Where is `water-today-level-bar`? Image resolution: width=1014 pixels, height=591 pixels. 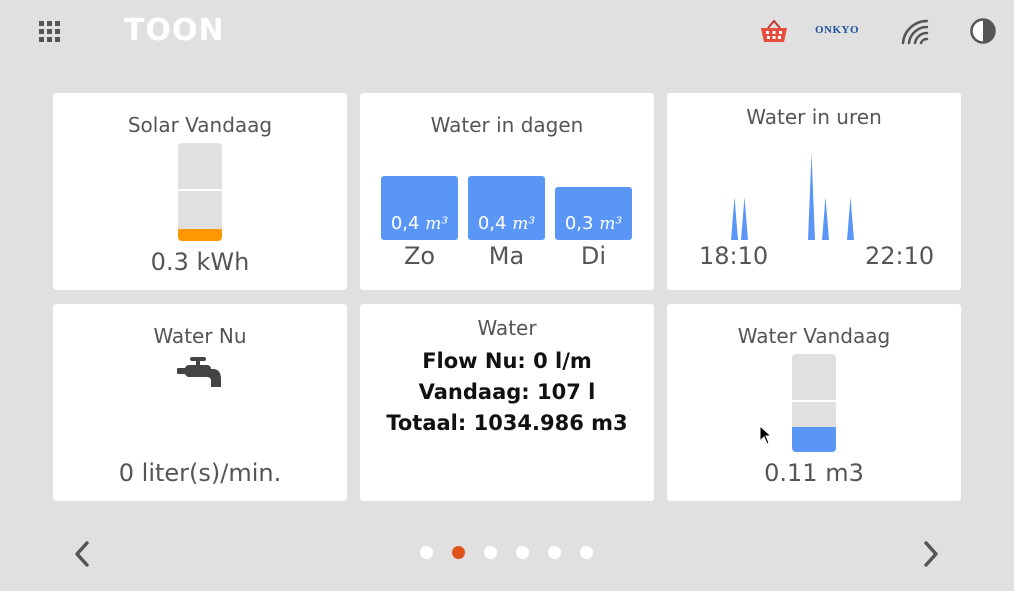 water-today-level-bar is located at coordinates (814, 403).